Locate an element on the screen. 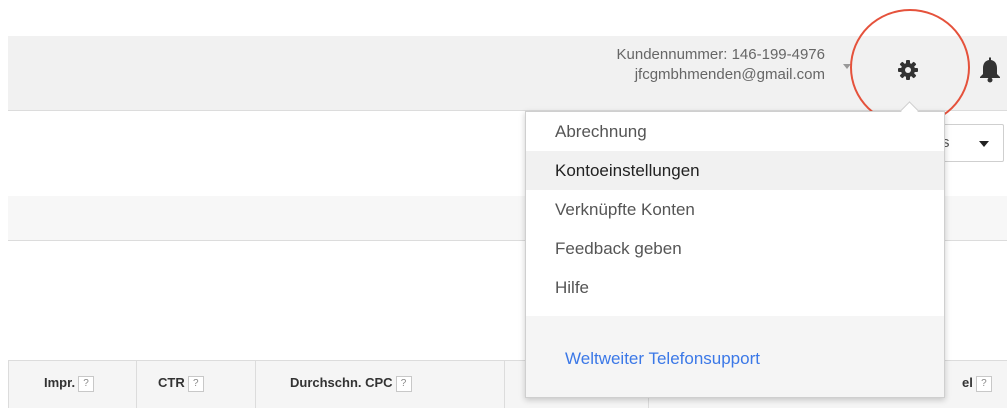 This screenshot has width=1007, height=408. menu-item-billing: Abrechnung is located at coordinates (735, 131).